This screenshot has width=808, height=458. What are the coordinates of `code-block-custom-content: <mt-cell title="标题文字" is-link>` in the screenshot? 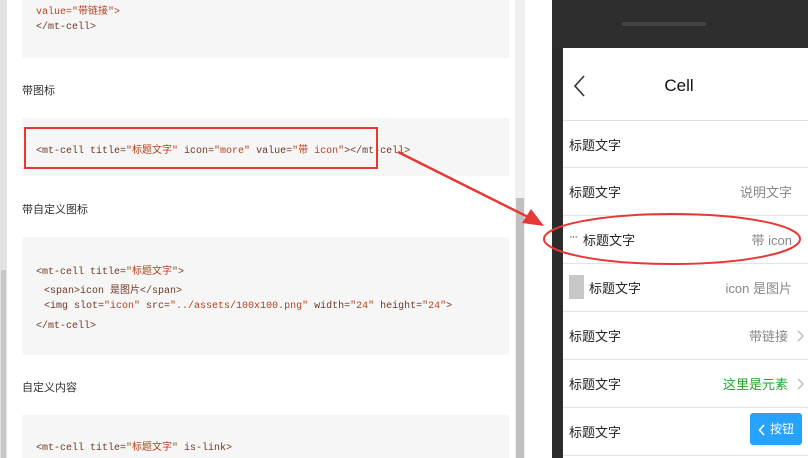 It's located at (265, 436).